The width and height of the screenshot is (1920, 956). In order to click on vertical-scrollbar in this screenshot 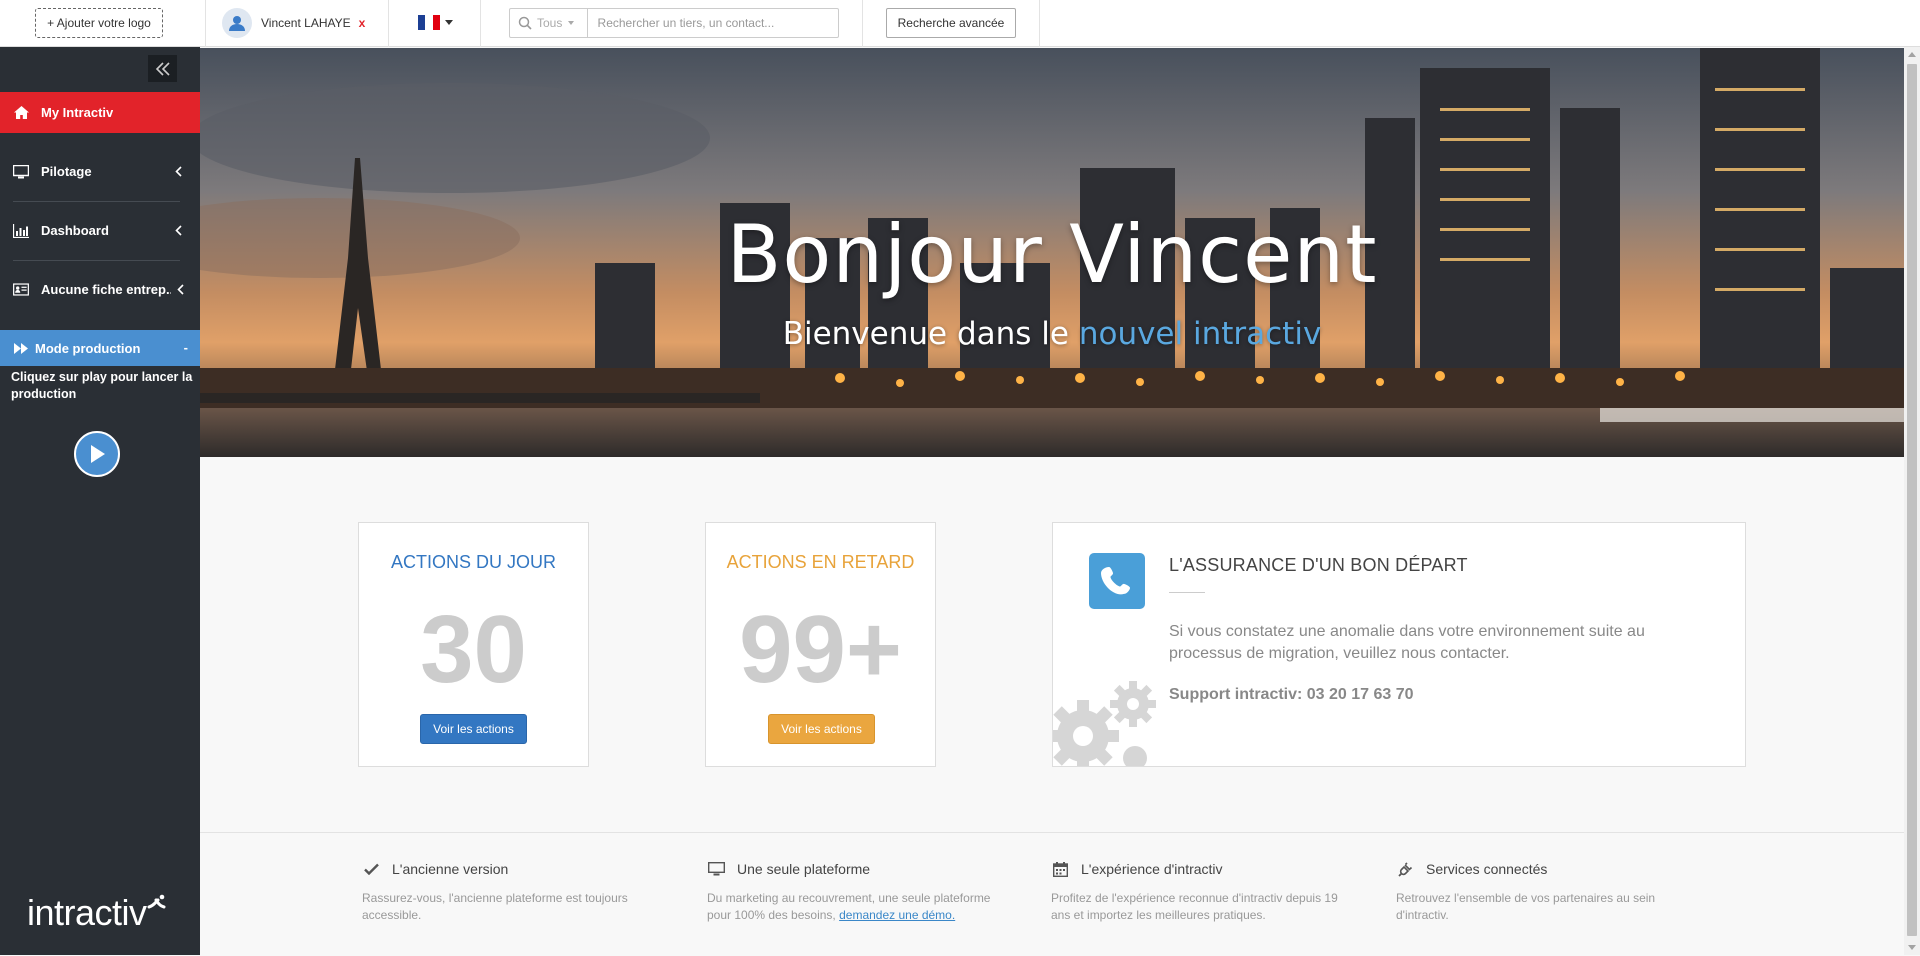, I will do `click(1912, 501)`.